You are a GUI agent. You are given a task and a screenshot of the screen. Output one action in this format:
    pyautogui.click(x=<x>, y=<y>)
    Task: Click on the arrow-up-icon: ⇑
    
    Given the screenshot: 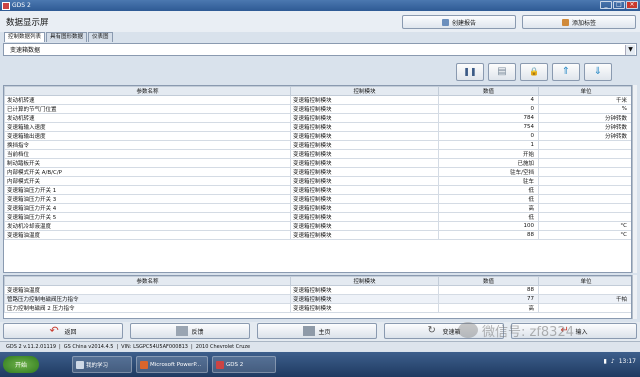 What is the action you would take?
    pyautogui.click(x=566, y=71)
    